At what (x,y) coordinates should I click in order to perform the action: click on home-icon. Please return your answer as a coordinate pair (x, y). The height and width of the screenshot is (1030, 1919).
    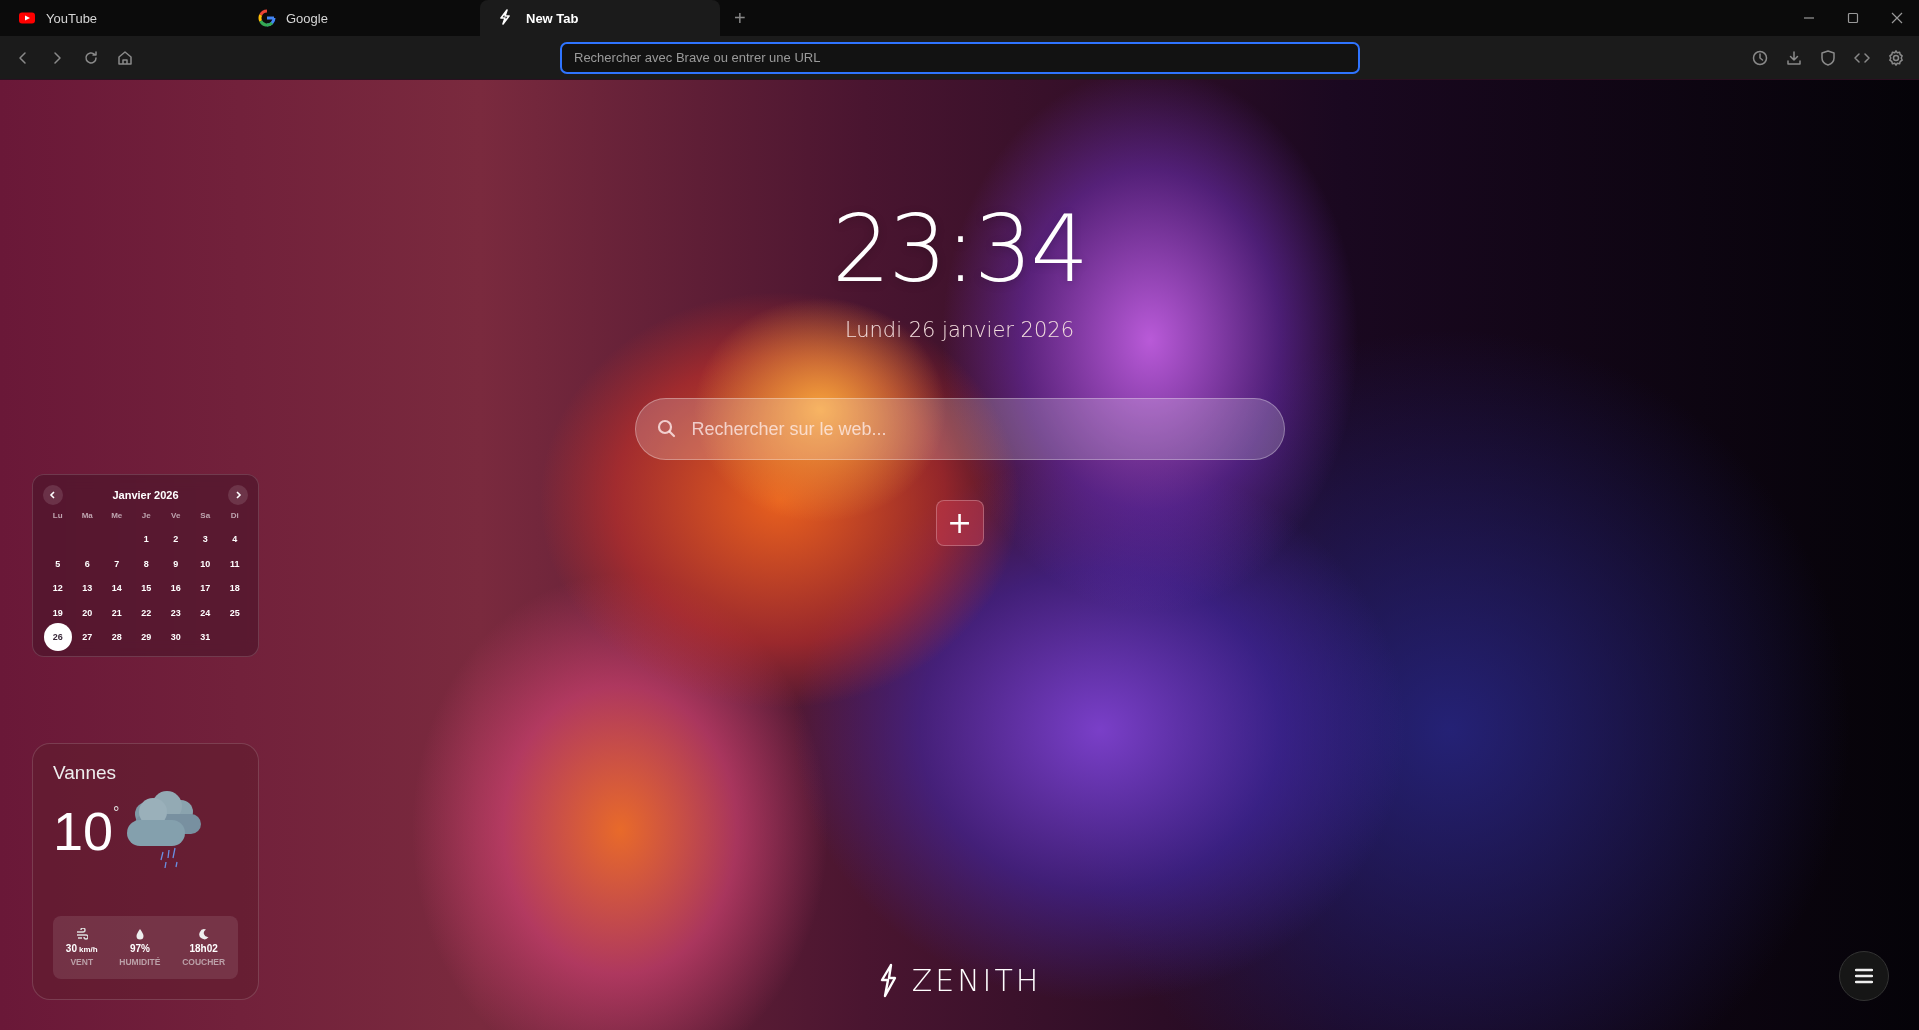
    Looking at the image, I should click on (125, 57).